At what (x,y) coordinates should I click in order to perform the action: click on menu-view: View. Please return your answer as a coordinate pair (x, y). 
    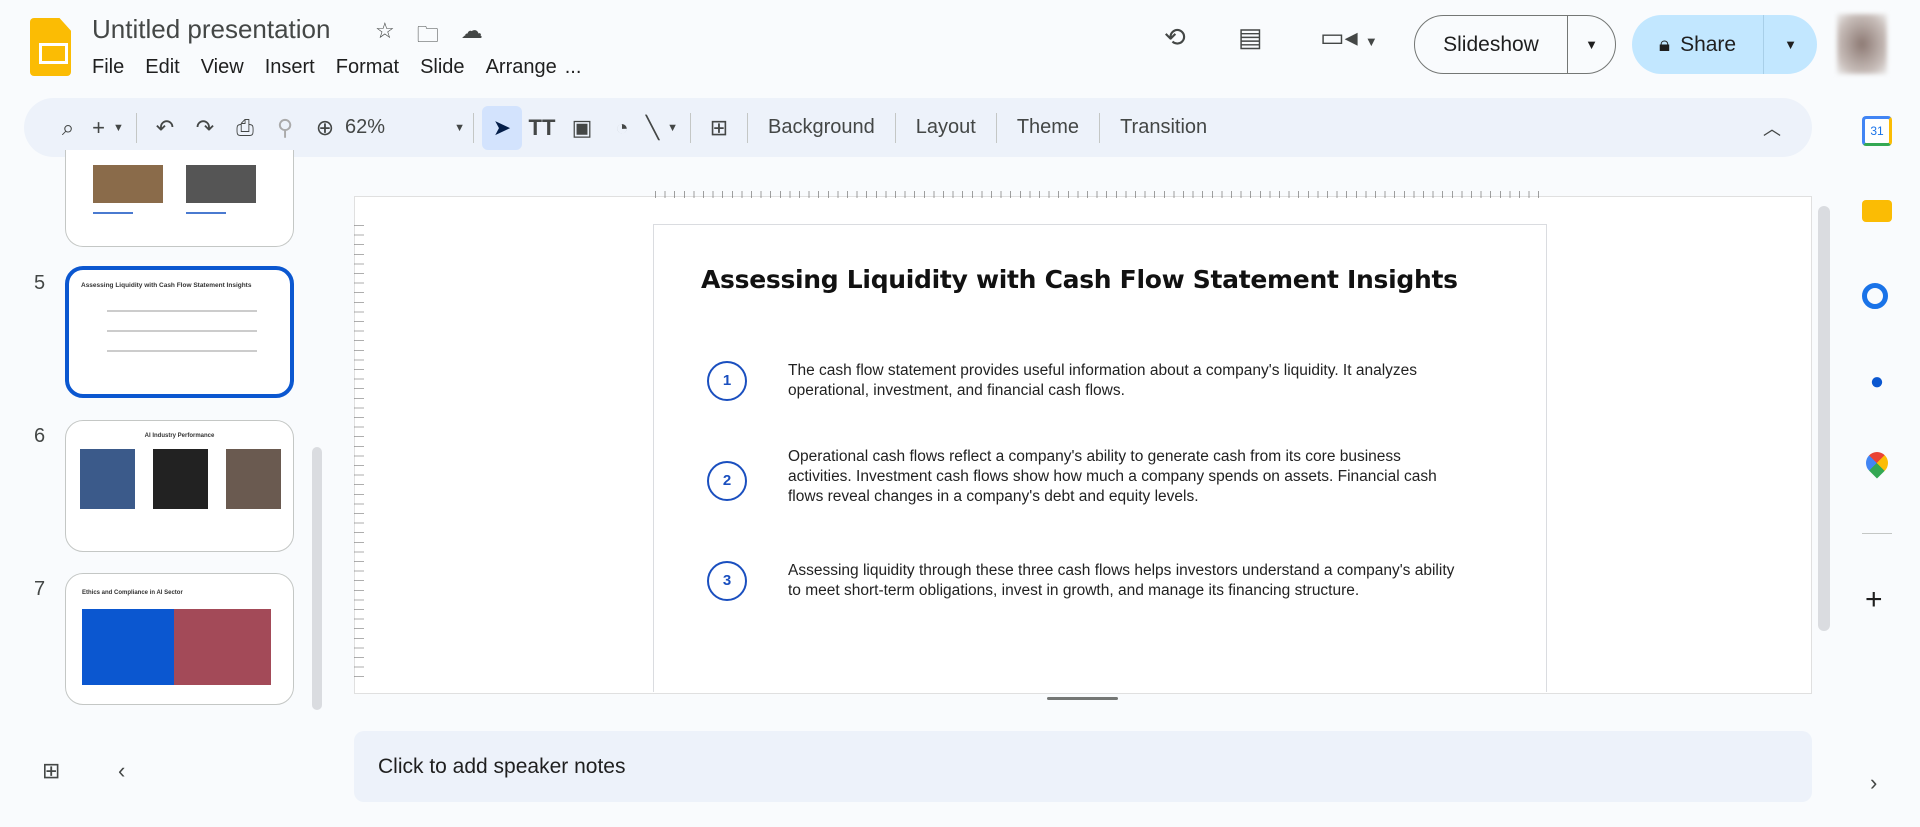
    Looking at the image, I should click on (222, 67).